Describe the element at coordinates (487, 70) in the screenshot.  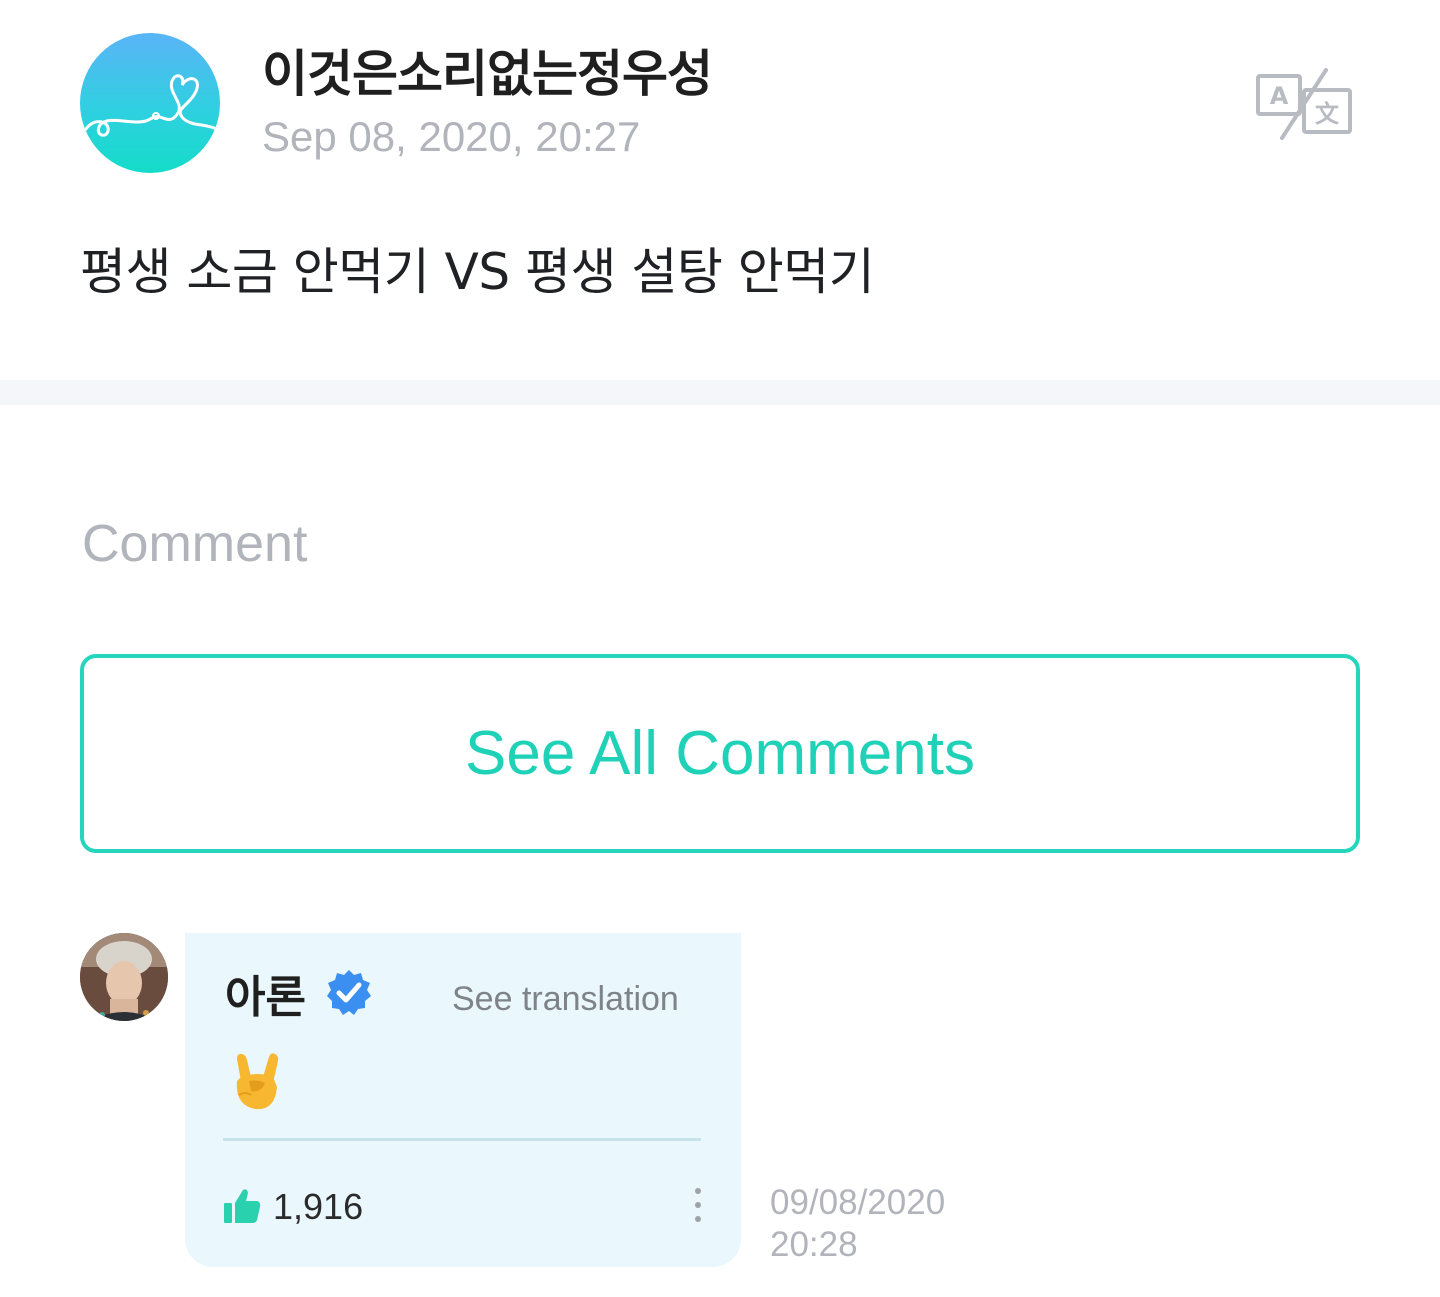
I see `author-name: 이것은소리없는정우성` at that location.